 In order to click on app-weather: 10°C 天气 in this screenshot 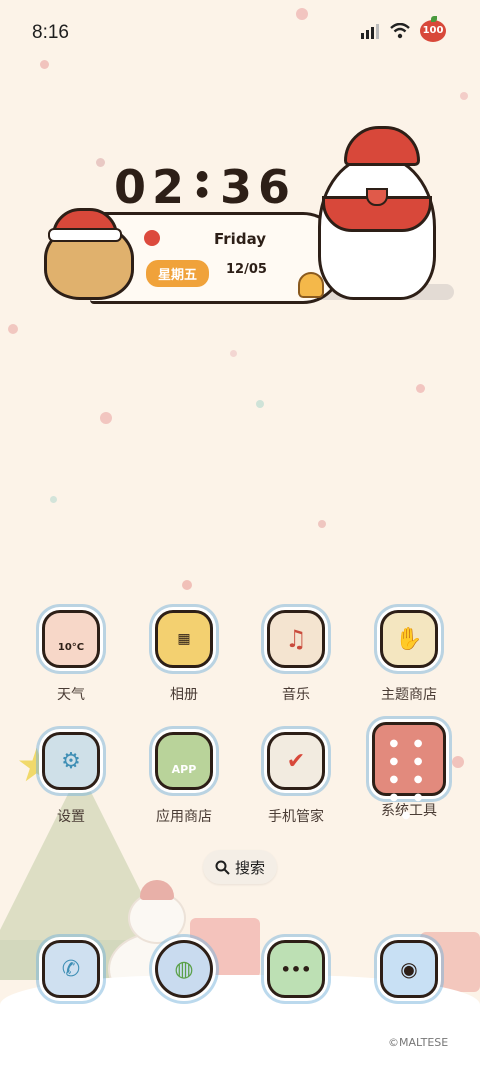, I will do `click(71, 657)`.